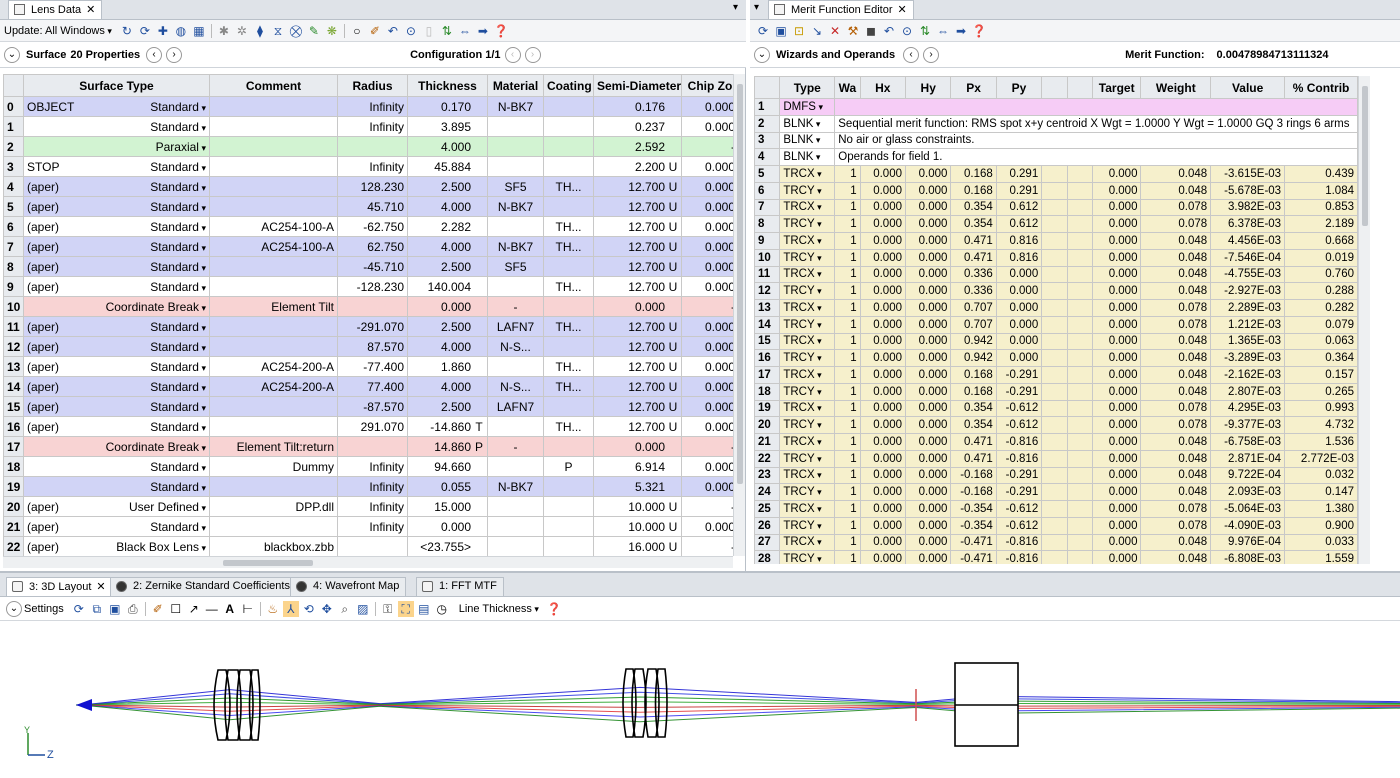  I want to click on tab-analysis-1: 3: 3D Layout ✕, so click(59, 586).